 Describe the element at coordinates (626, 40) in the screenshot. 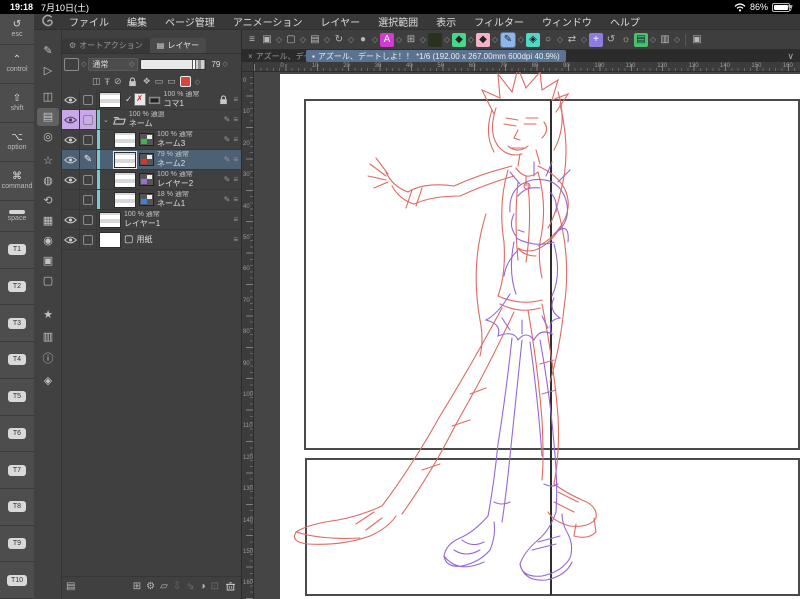

I see `reset-view-icon: ☼` at that location.